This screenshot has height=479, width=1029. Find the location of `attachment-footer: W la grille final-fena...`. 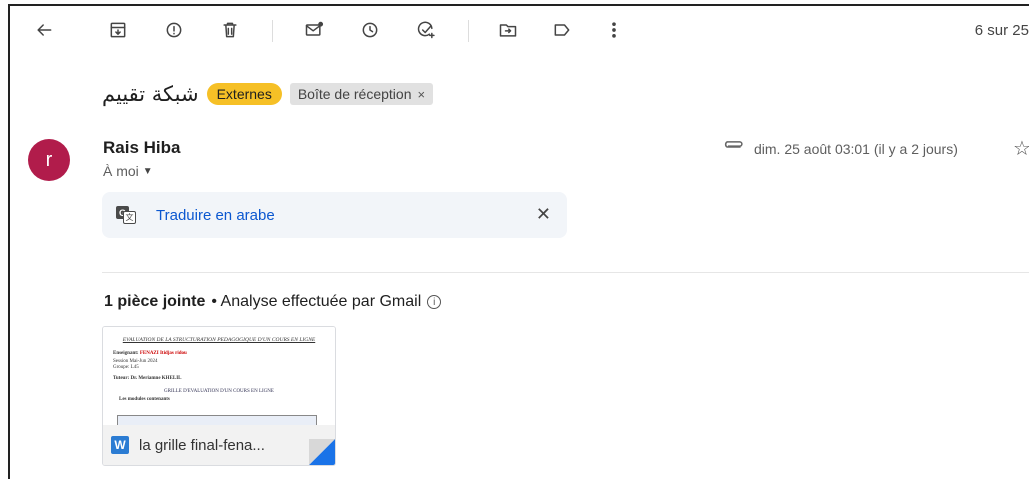

attachment-footer: W la grille final-fena... is located at coordinates (219, 445).